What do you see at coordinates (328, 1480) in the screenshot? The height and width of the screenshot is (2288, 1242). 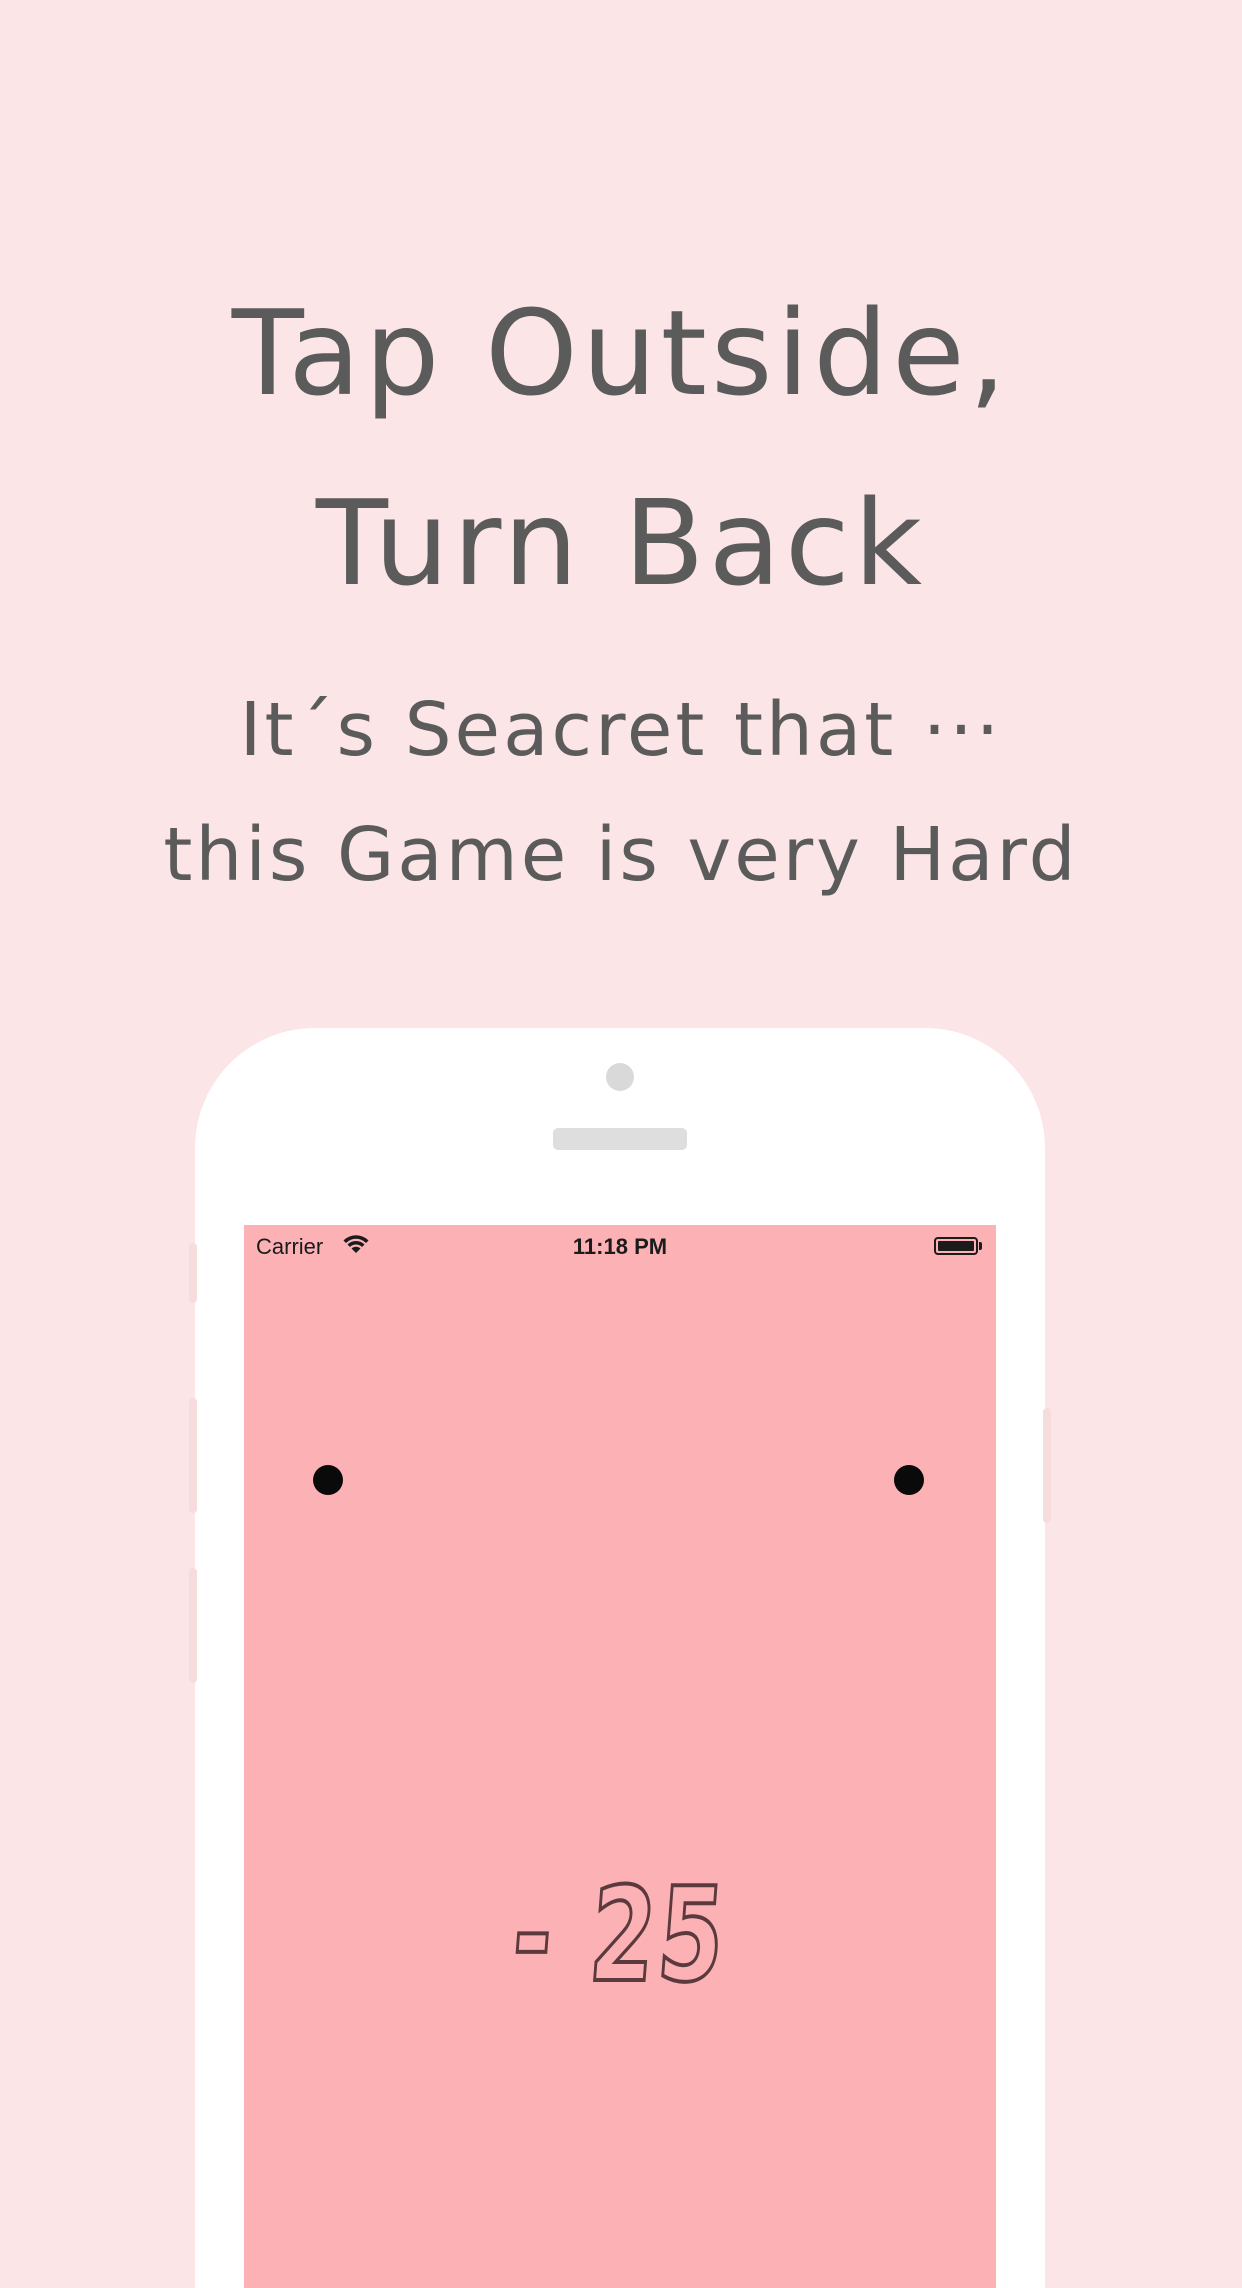 I see `left-dot` at bounding box center [328, 1480].